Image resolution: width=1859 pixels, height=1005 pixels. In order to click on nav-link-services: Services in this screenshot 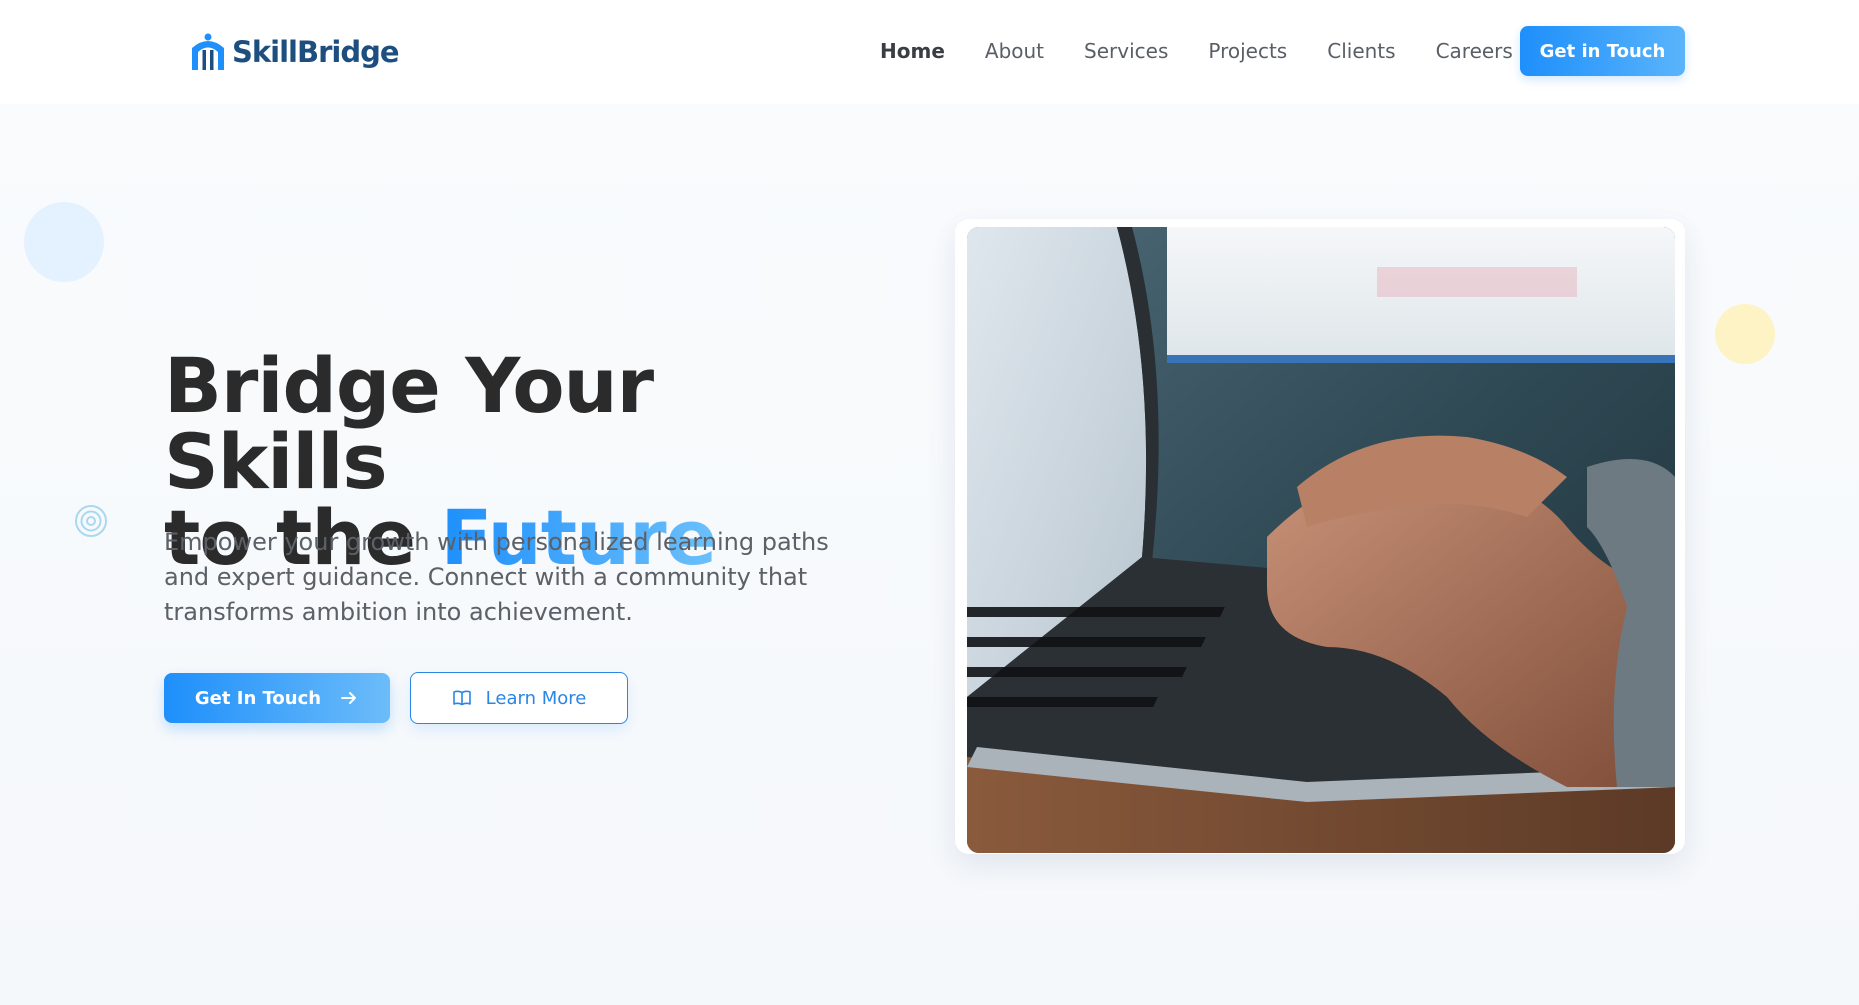, I will do `click(1126, 51)`.